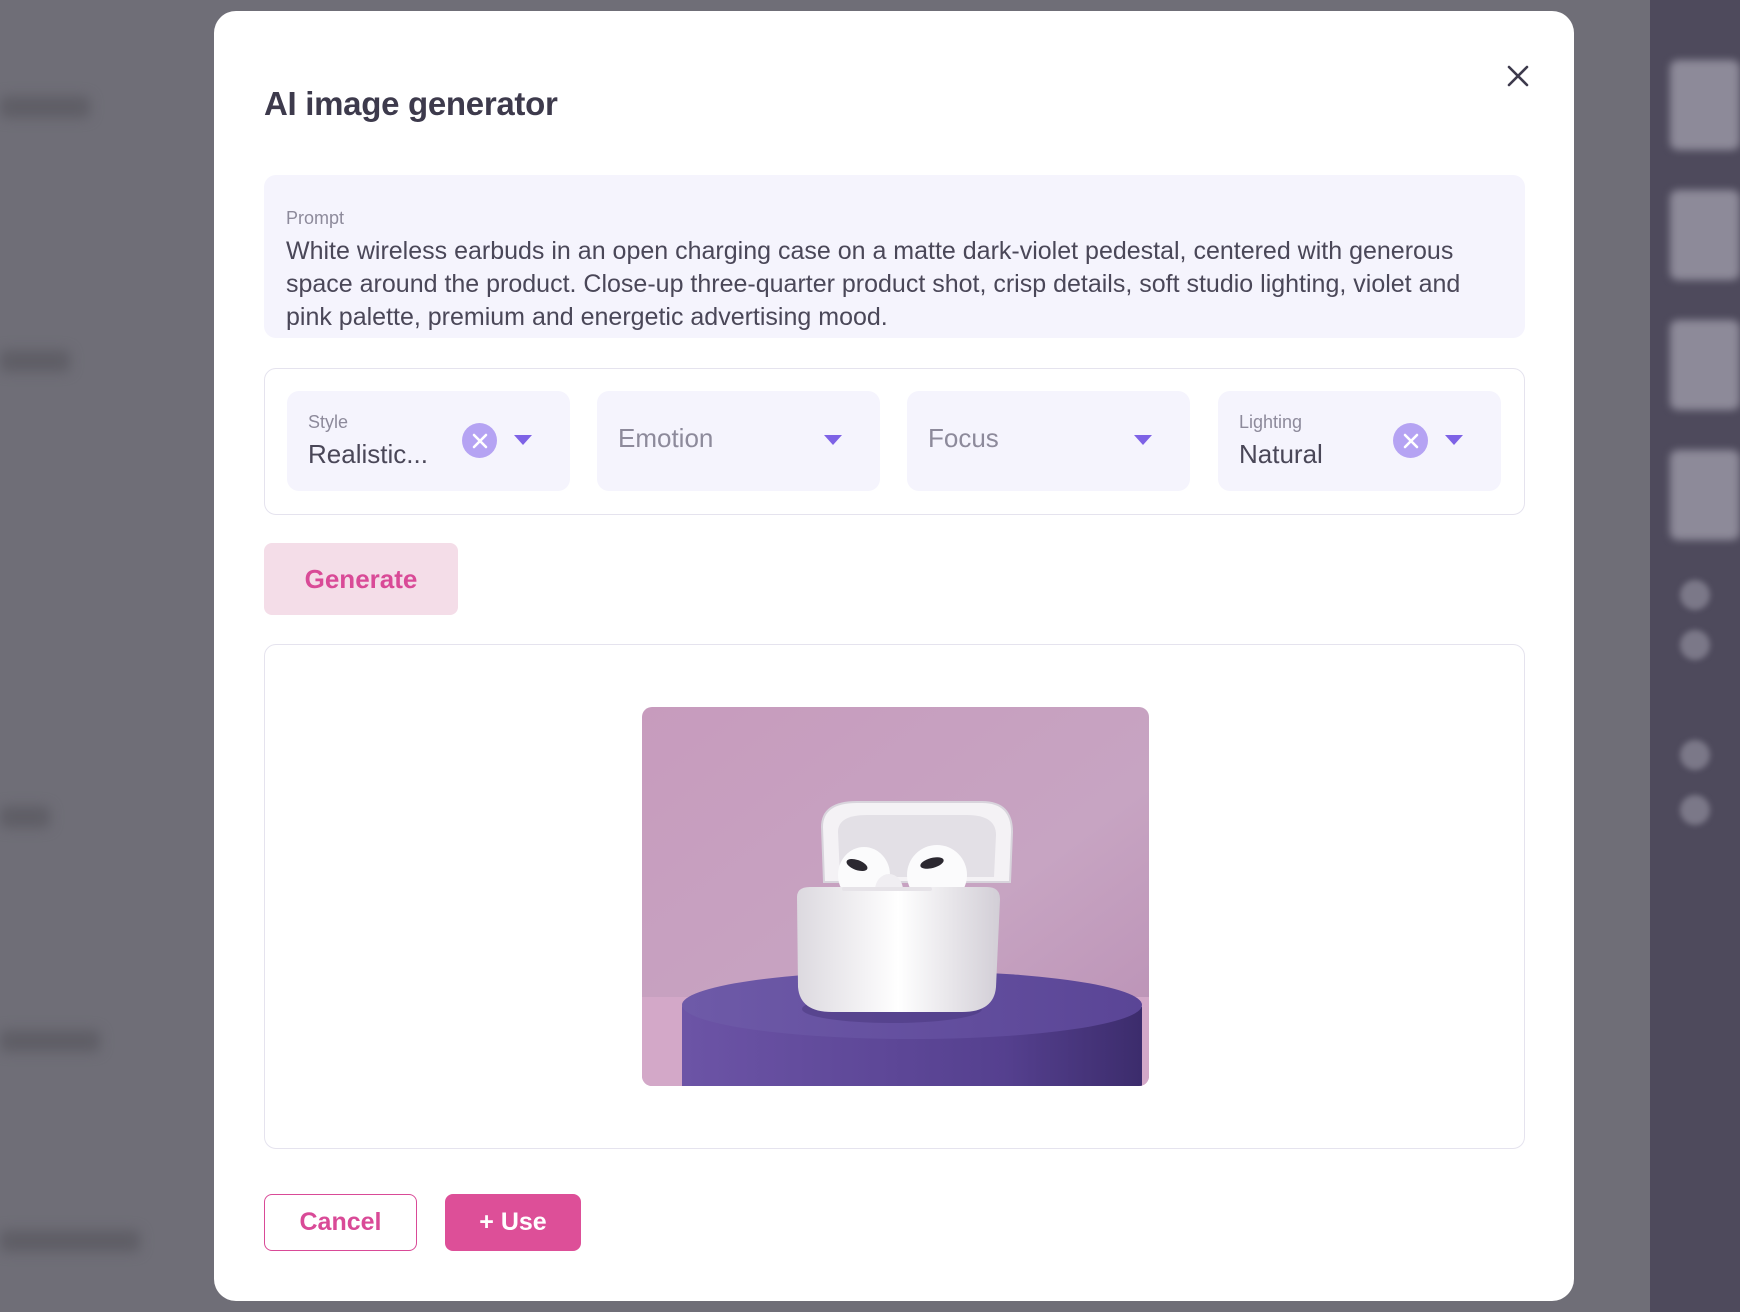 This screenshot has height=1312, width=1740. What do you see at coordinates (411, 103) in the screenshot?
I see `dialog-title: AI image generator` at bounding box center [411, 103].